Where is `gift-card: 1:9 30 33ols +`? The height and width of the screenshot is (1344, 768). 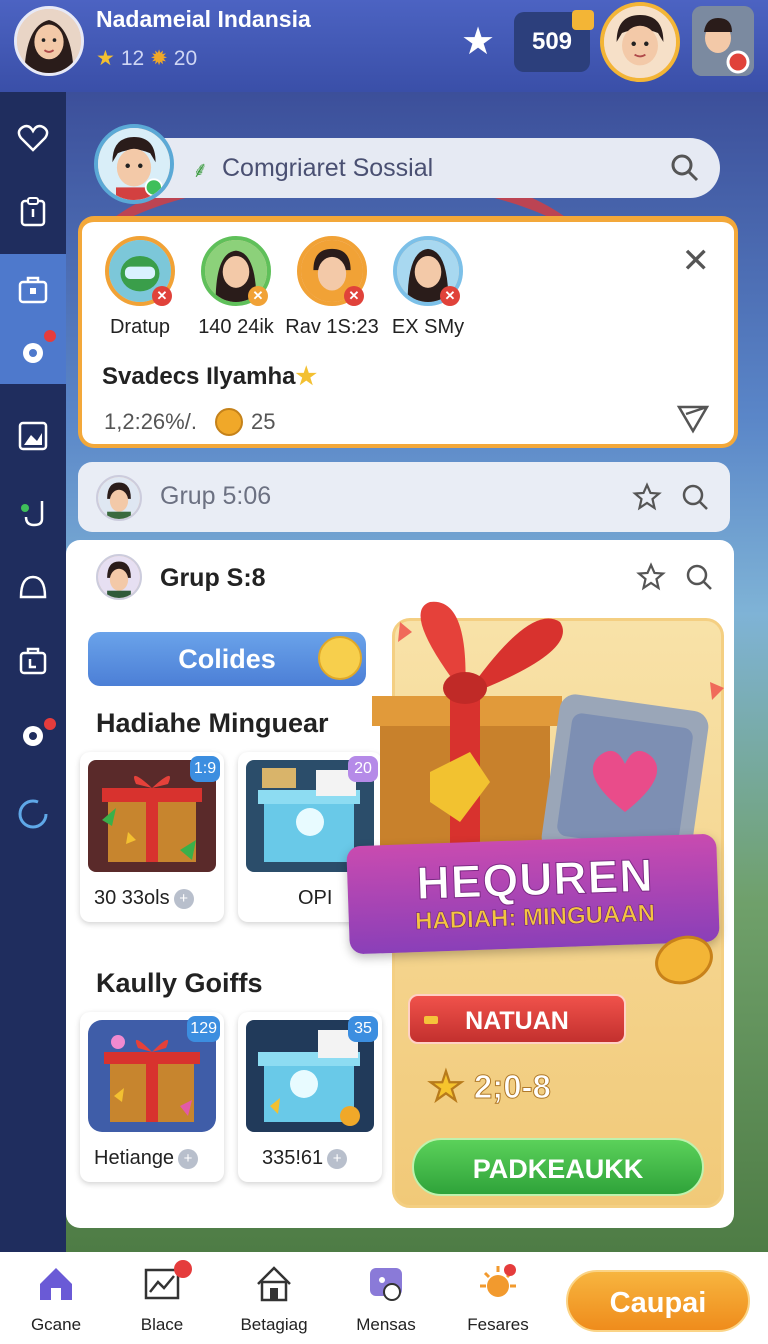
gift-card: 1:9 30 33ols + is located at coordinates (152, 837).